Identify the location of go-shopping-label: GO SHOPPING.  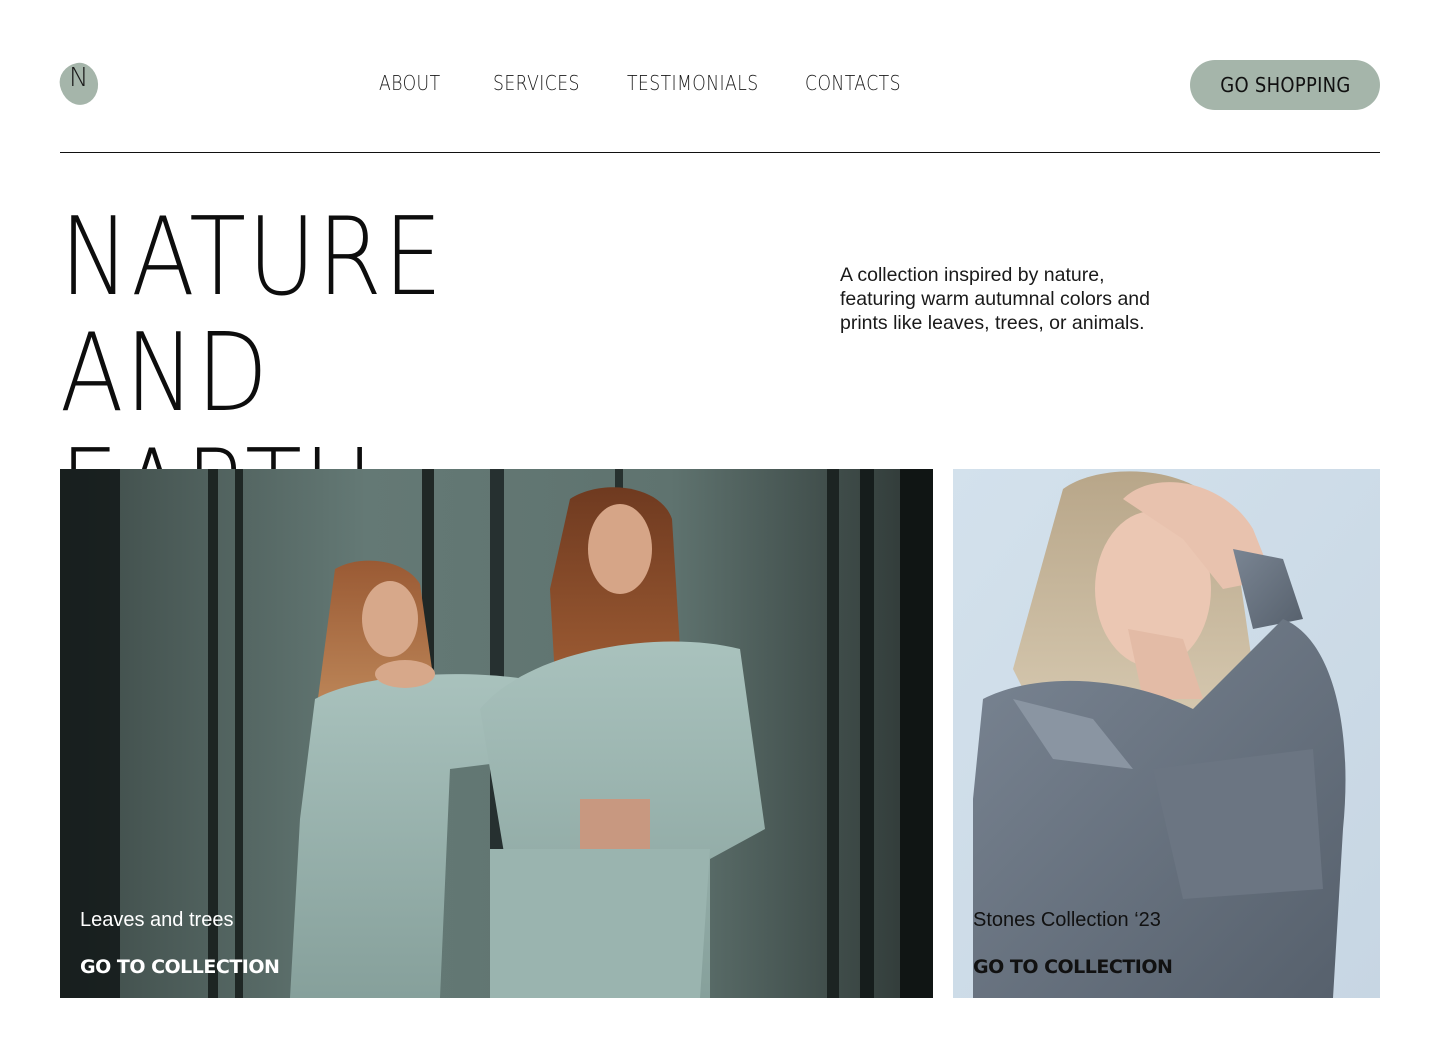
(1285, 85).